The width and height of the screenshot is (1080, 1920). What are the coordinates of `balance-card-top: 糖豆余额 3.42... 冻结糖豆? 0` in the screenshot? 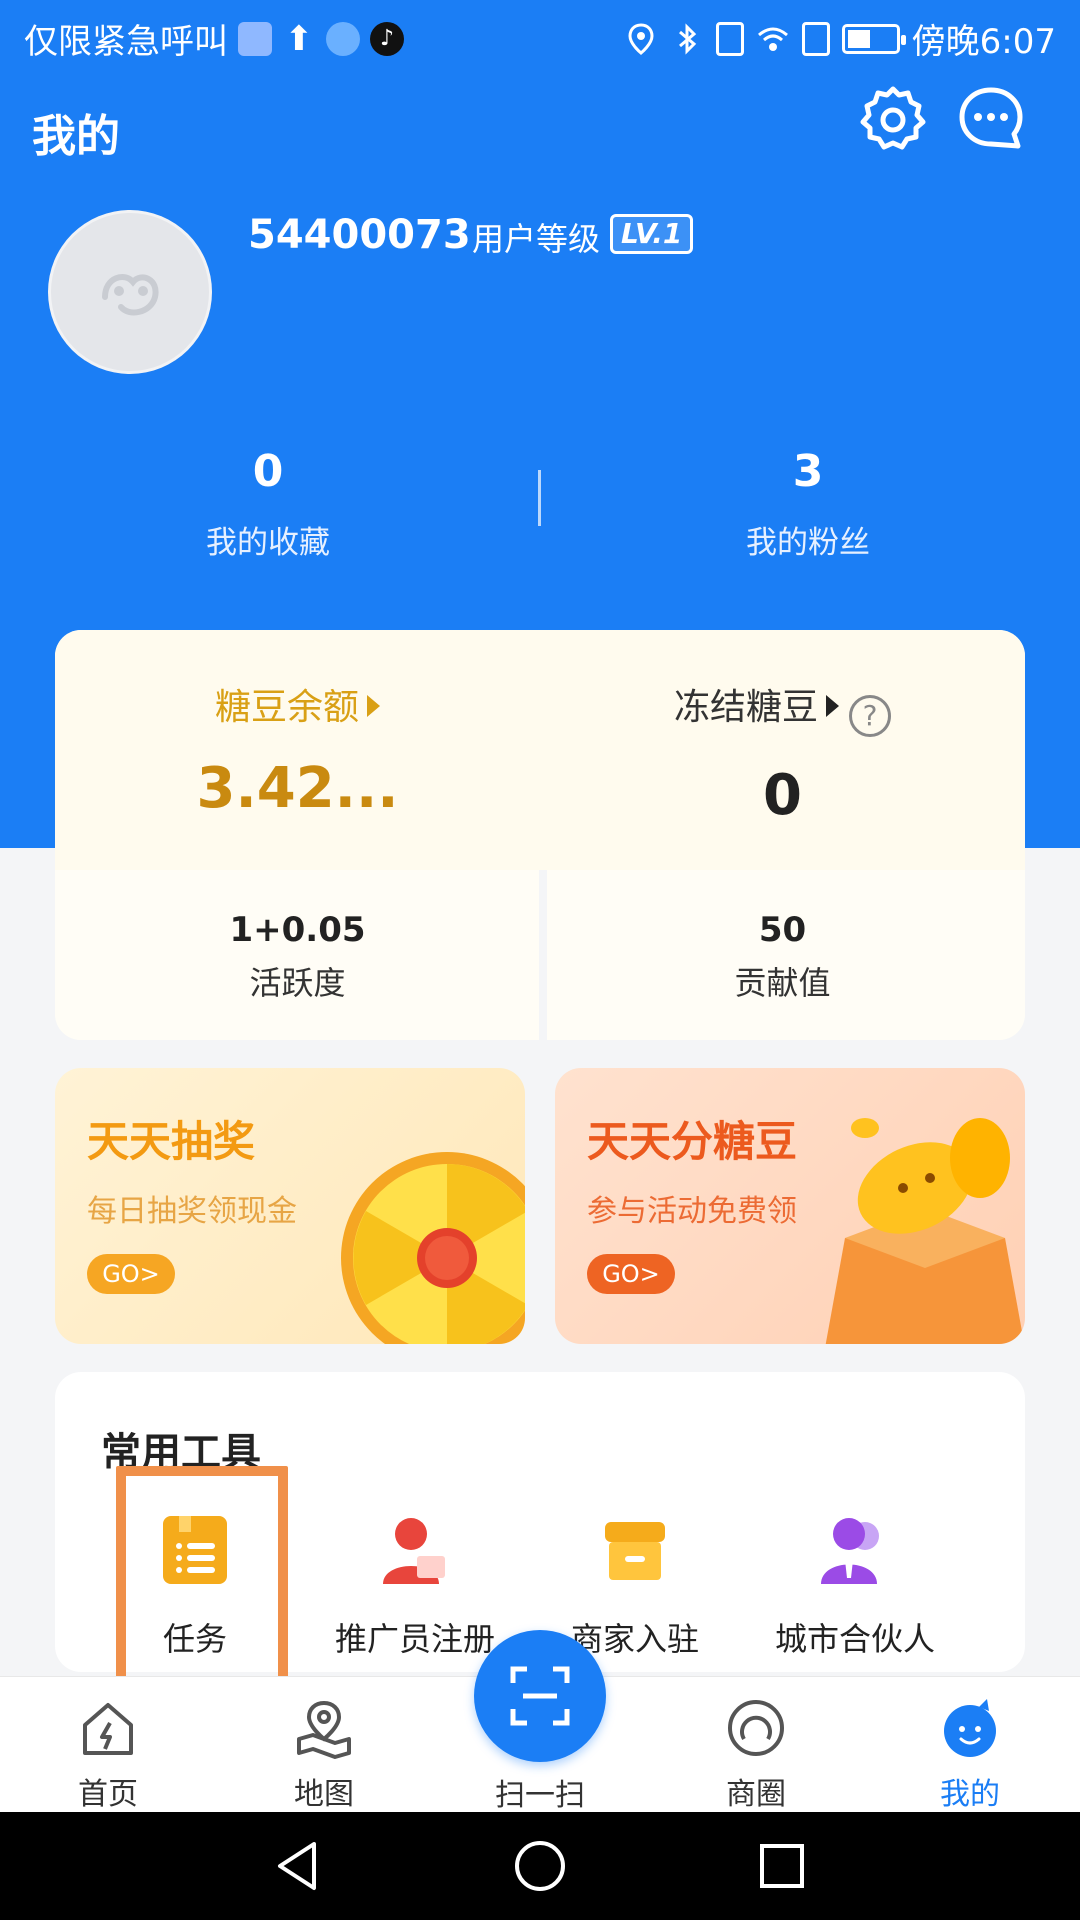 It's located at (540, 750).